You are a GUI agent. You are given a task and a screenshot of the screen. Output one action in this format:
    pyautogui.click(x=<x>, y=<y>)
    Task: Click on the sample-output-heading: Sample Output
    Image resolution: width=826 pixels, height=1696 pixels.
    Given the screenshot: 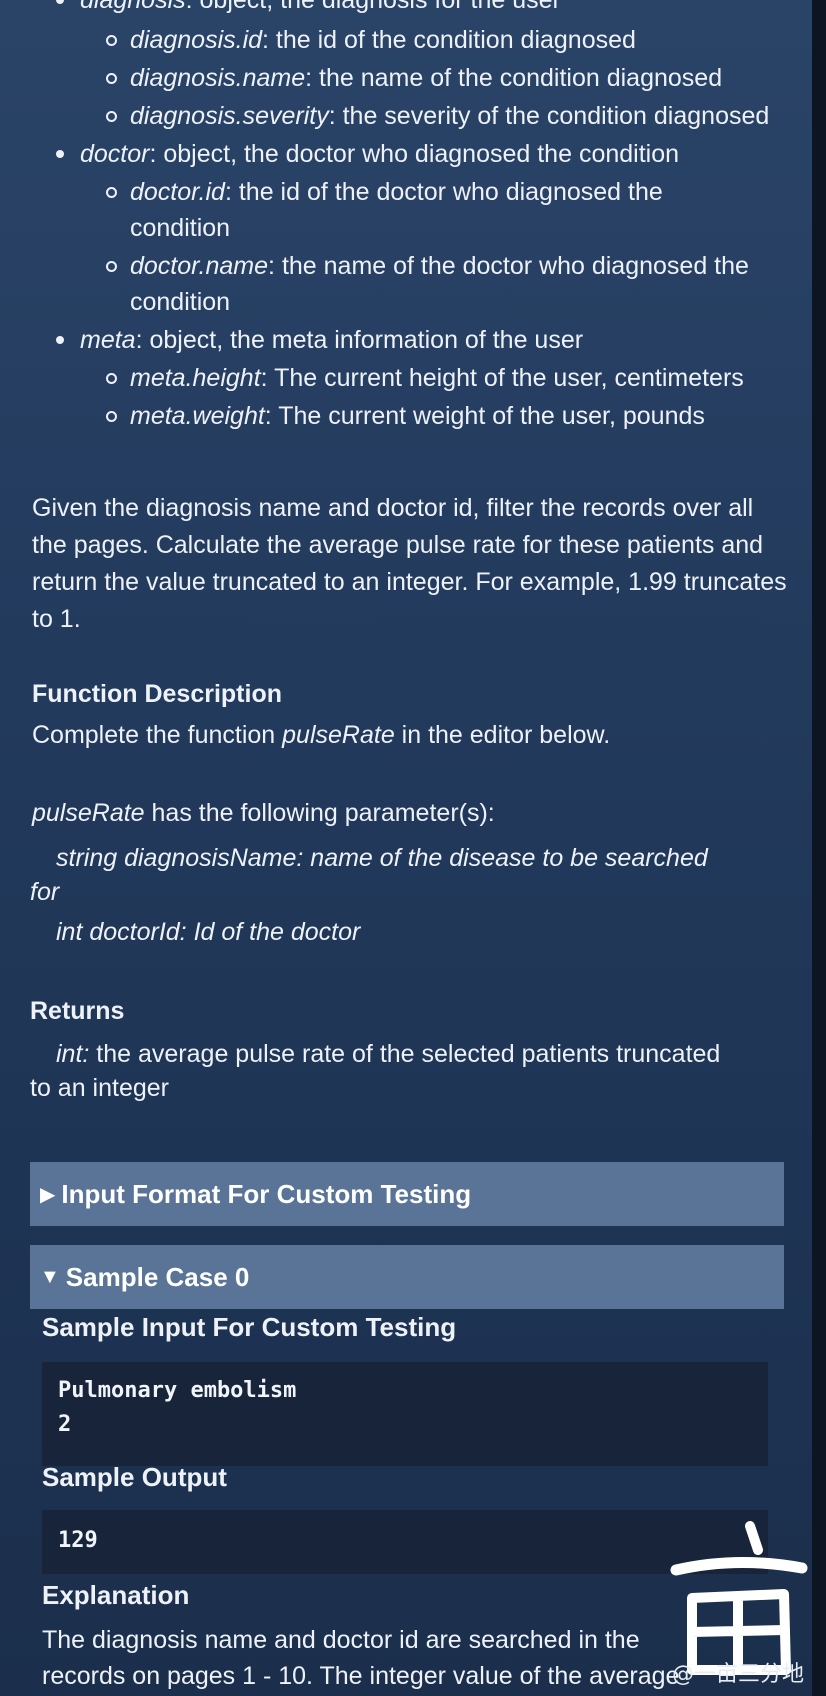 What is the action you would take?
    pyautogui.click(x=134, y=1477)
    